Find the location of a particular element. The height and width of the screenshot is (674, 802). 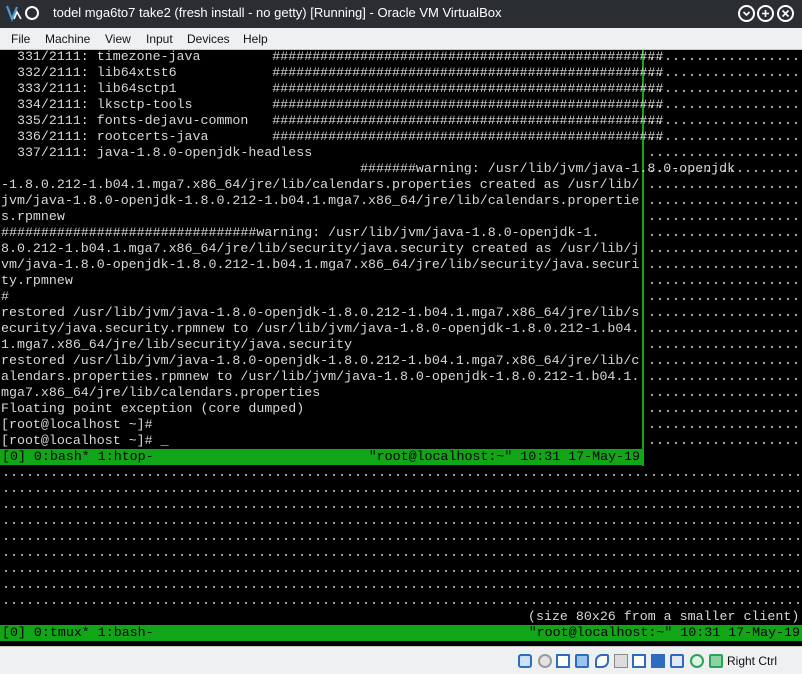

close-icon is located at coordinates (785, 13).